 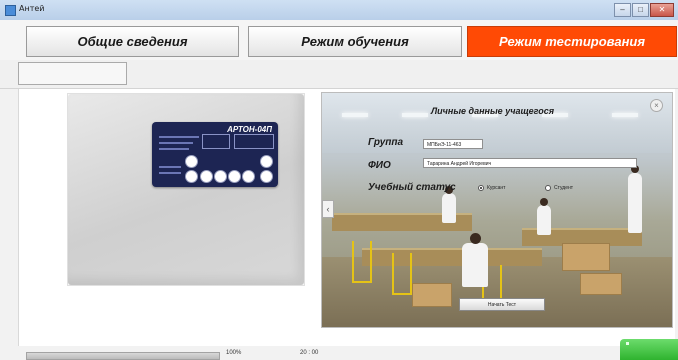 What do you see at coordinates (530, 163) in the screenshot?
I see `fio-field: Тарарина Андрей Игоревич` at bounding box center [530, 163].